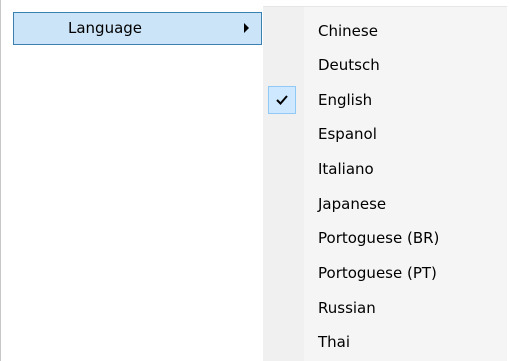  Describe the element at coordinates (385, 100) in the screenshot. I see `language-item-english: English` at that location.